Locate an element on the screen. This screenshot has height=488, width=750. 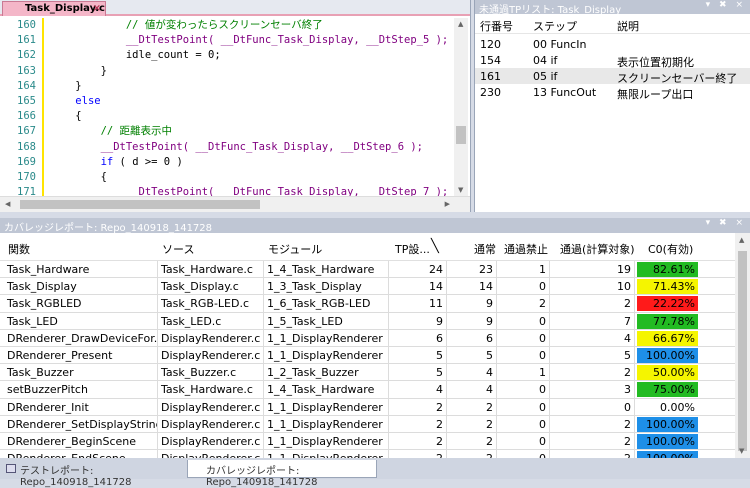
header-c0: C0(有効) is located at coordinates (670, 249).